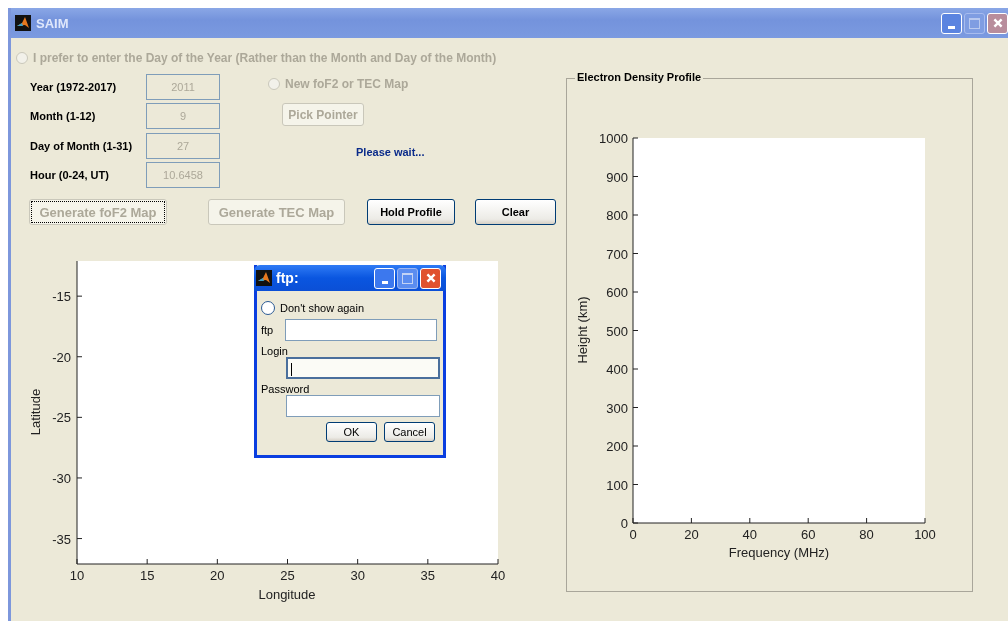 This screenshot has width=1008, height=621. What do you see at coordinates (53, 23) in the screenshot?
I see `window-title: SAIM` at bounding box center [53, 23].